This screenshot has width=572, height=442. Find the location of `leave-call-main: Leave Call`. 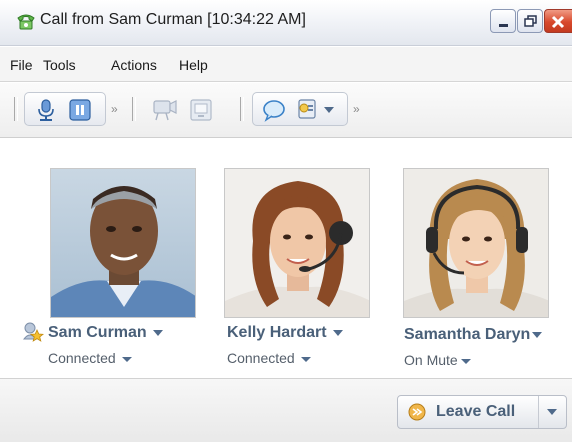

leave-call-main: Leave Call is located at coordinates (468, 412).